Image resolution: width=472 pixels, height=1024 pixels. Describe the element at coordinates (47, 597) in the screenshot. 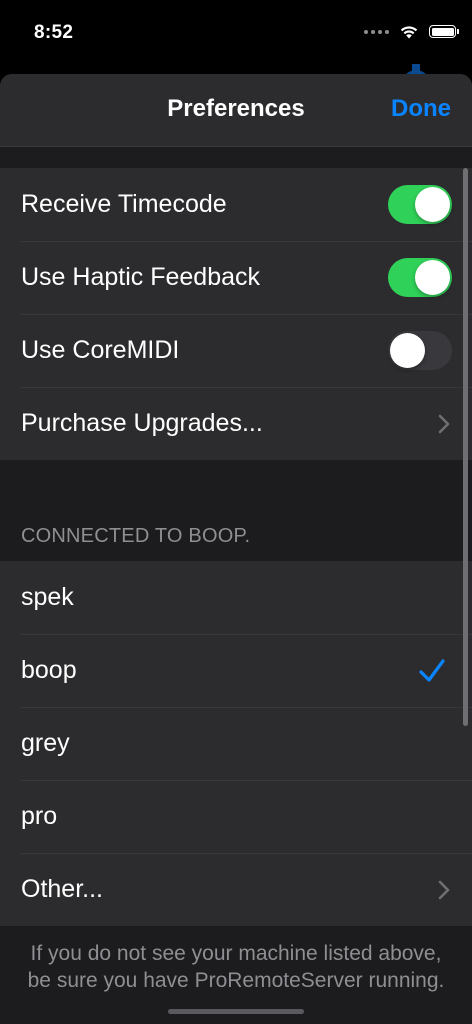

I see `machine-label: spek` at that location.